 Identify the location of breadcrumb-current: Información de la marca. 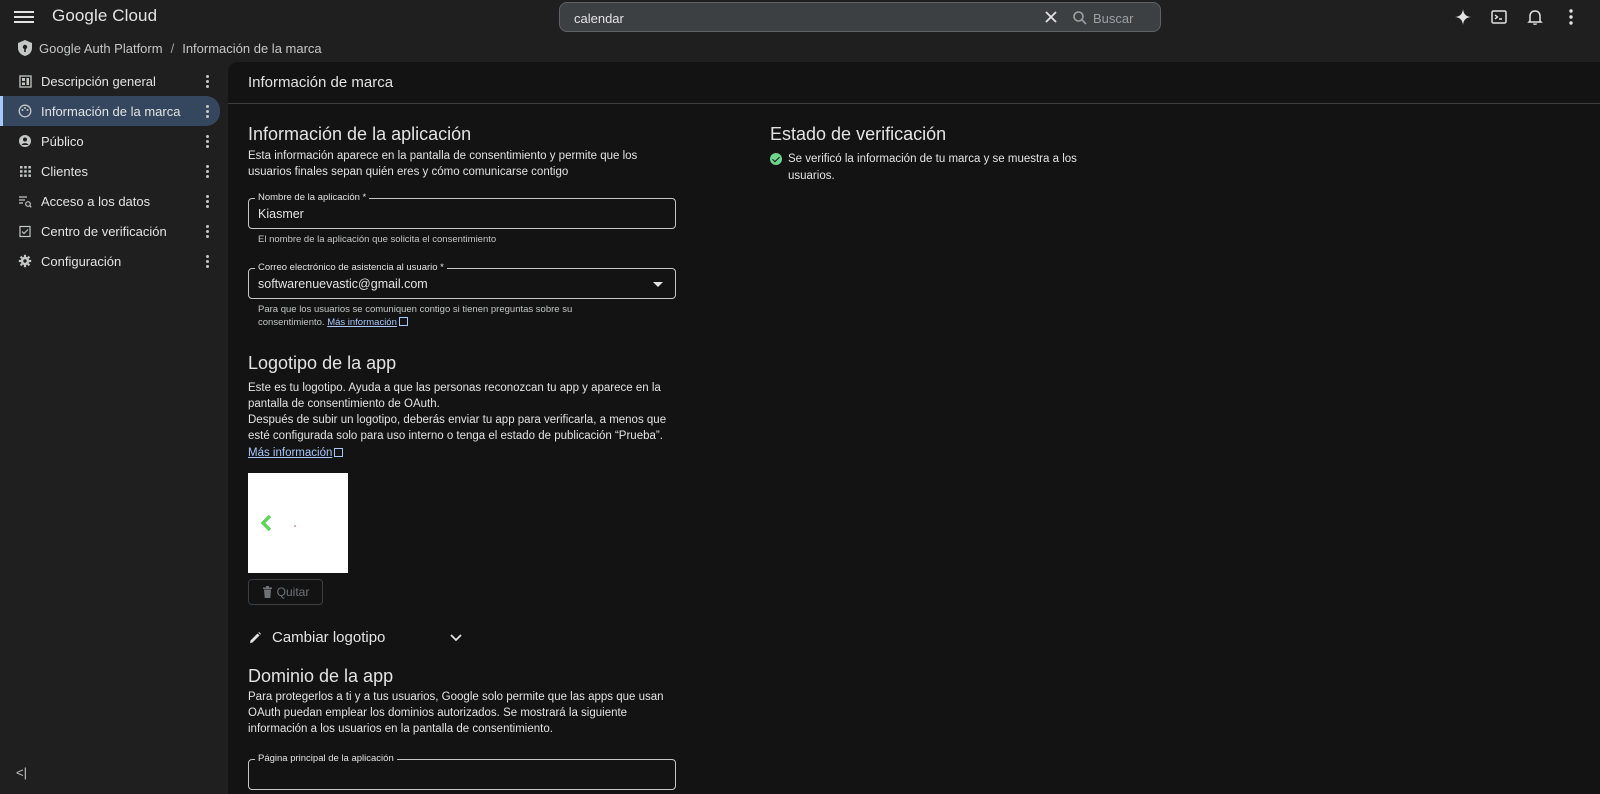
(252, 48).